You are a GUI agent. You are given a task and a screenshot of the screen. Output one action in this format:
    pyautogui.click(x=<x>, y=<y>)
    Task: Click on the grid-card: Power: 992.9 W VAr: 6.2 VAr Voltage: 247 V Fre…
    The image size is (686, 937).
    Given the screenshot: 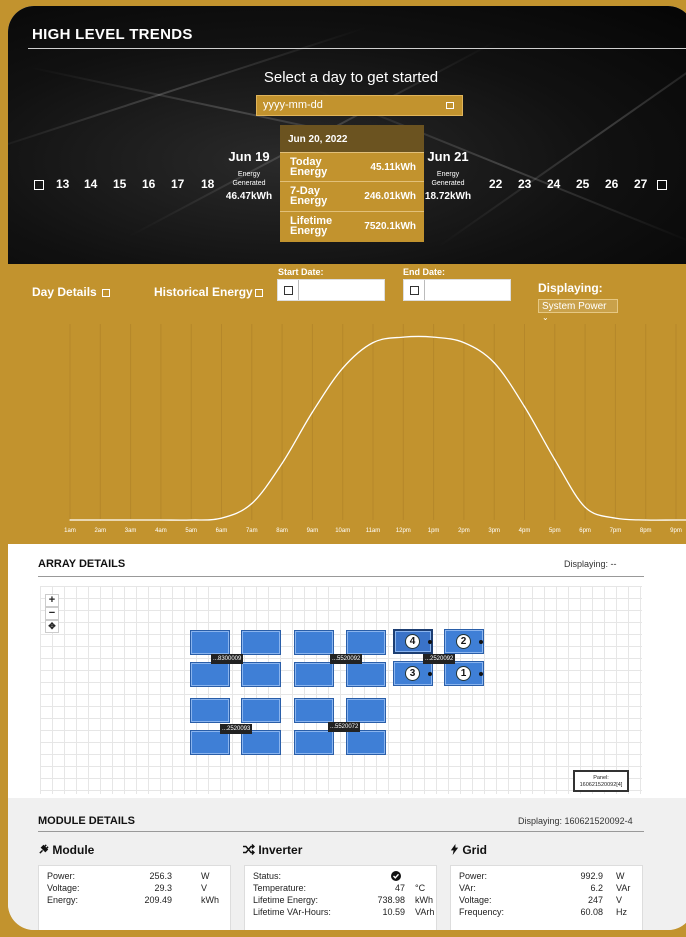 What is the action you would take?
    pyautogui.click(x=546, y=897)
    